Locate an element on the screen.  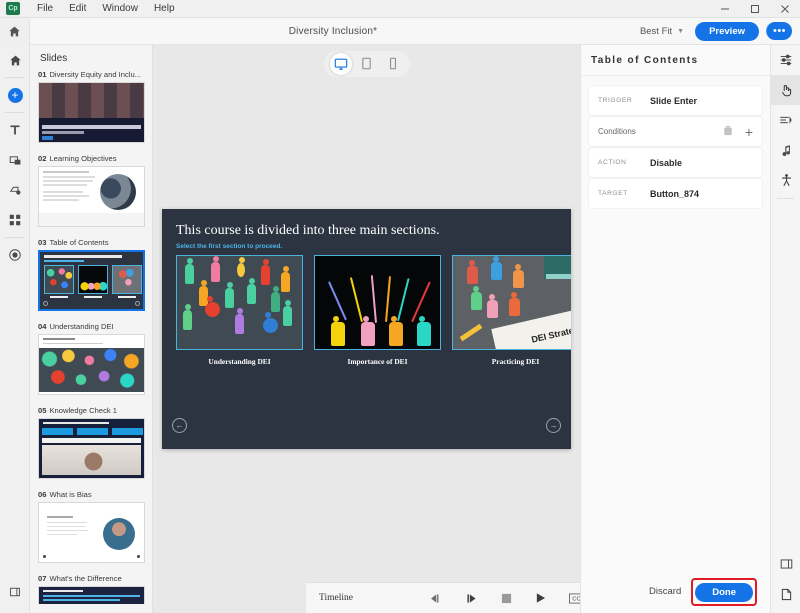
conditions-actions: + is located at coordinates (738, 132).